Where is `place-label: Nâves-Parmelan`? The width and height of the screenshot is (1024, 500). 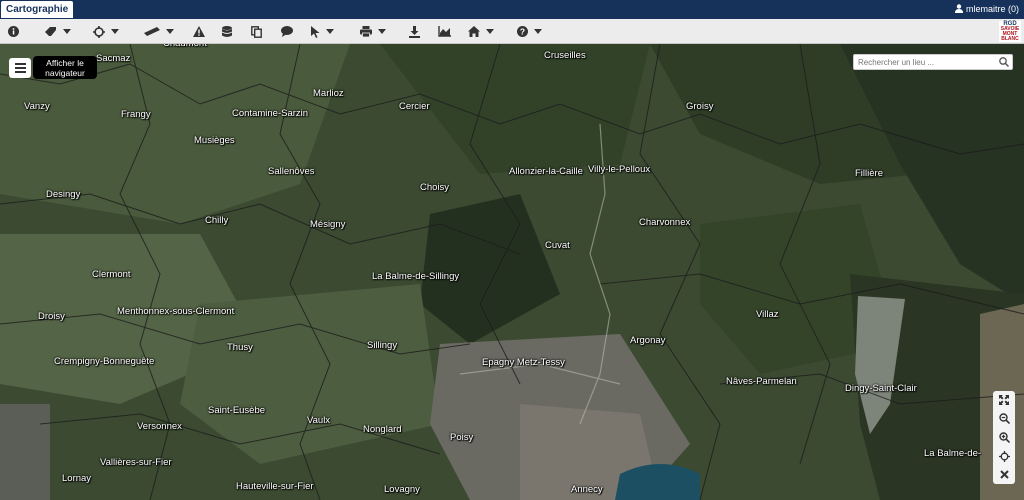
place-label: Nâves-Parmelan is located at coordinates (761, 381).